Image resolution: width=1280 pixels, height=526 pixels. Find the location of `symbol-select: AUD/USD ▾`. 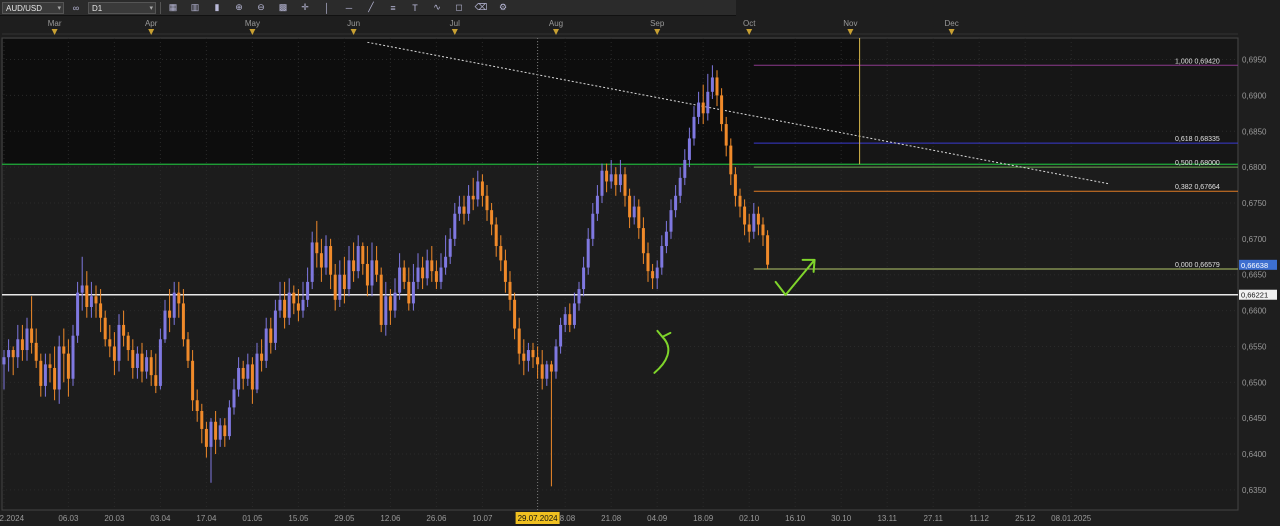

symbol-select: AUD/USD ▾ is located at coordinates (33, 7).